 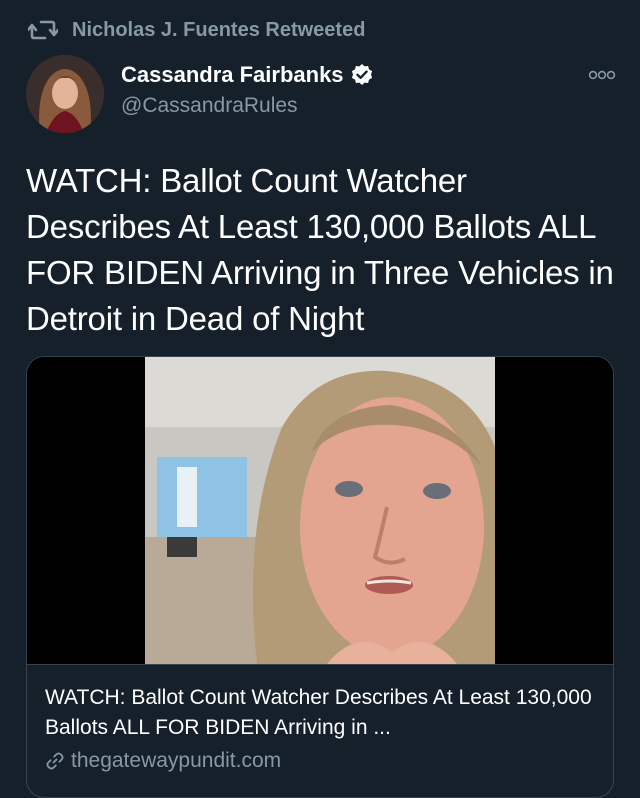 I want to click on card-domain: thegatewaypundit.com, so click(x=163, y=761).